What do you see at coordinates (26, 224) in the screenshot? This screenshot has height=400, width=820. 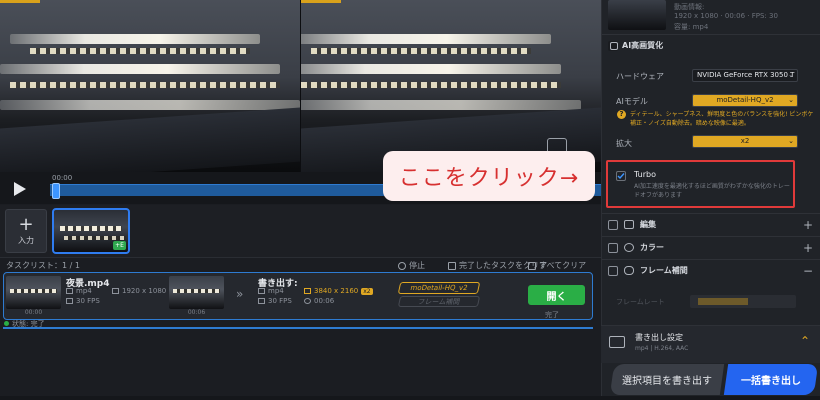 I see `plus-icon: +` at bounding box center [26, 224].